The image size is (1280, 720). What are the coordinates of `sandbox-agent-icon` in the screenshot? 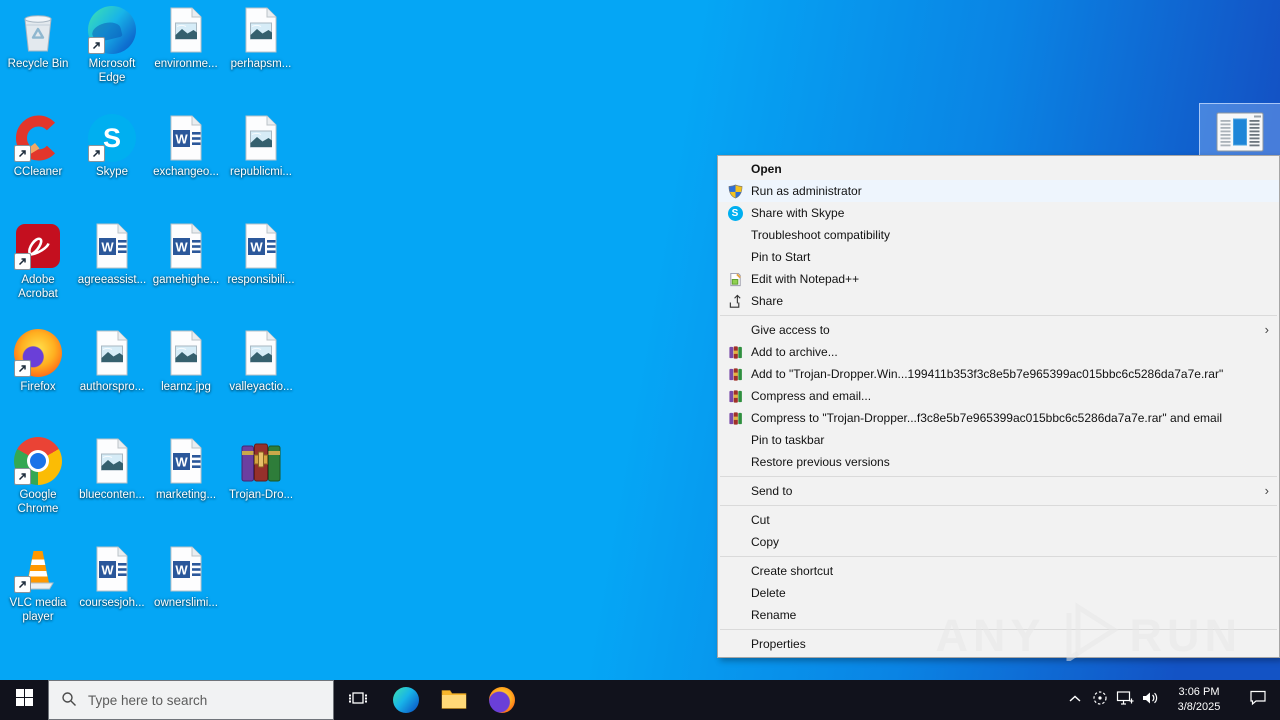 It's located at (1100, 700).